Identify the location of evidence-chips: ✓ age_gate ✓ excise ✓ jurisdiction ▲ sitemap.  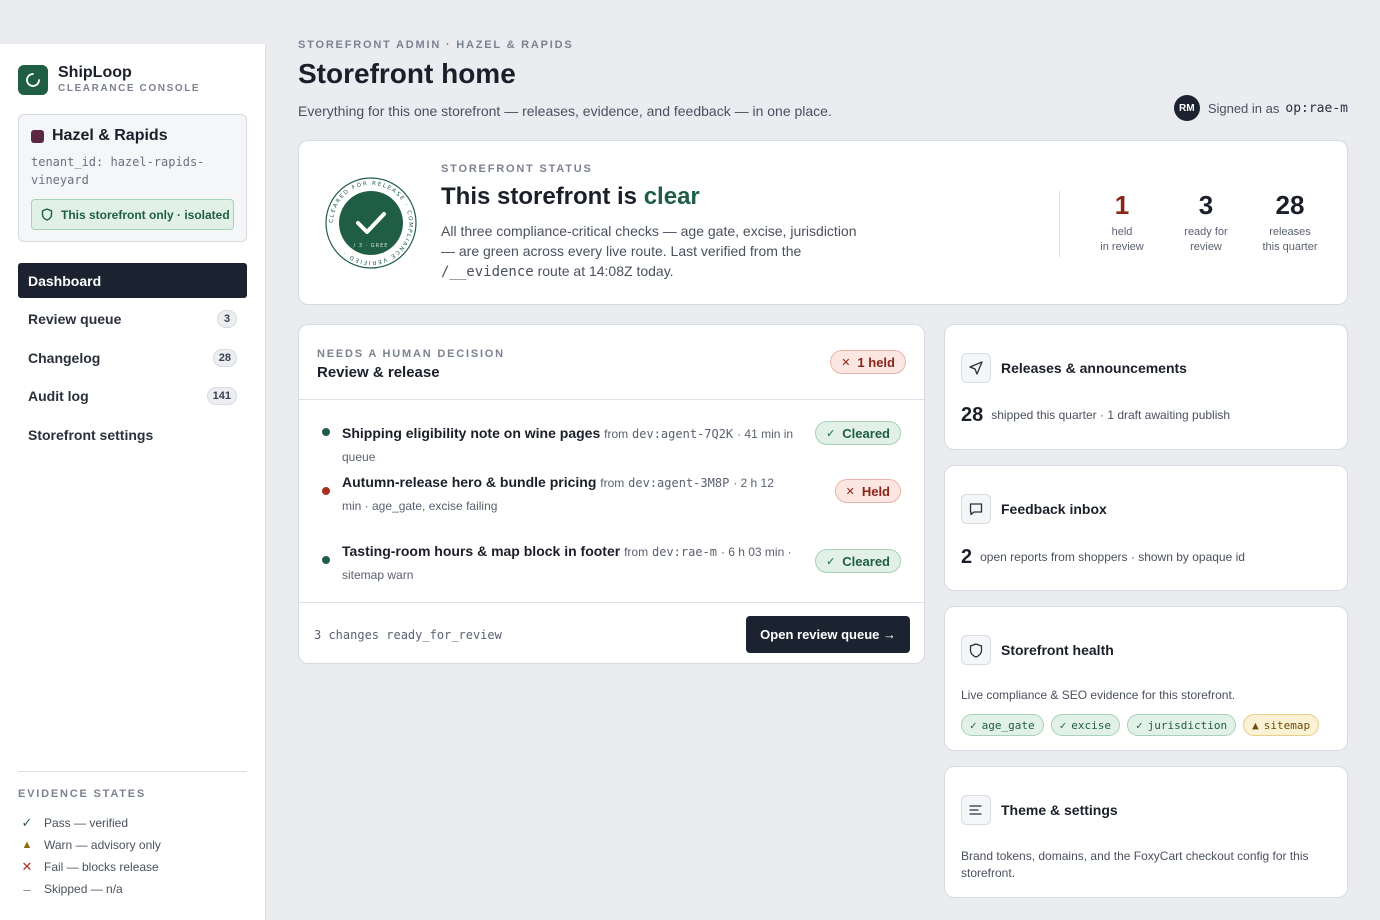
(1143, 725).